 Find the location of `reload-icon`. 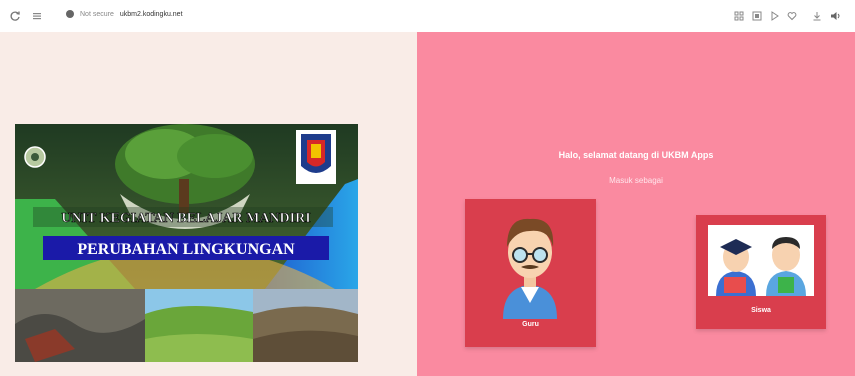

reload-icon is located at coordinates (15, 16).